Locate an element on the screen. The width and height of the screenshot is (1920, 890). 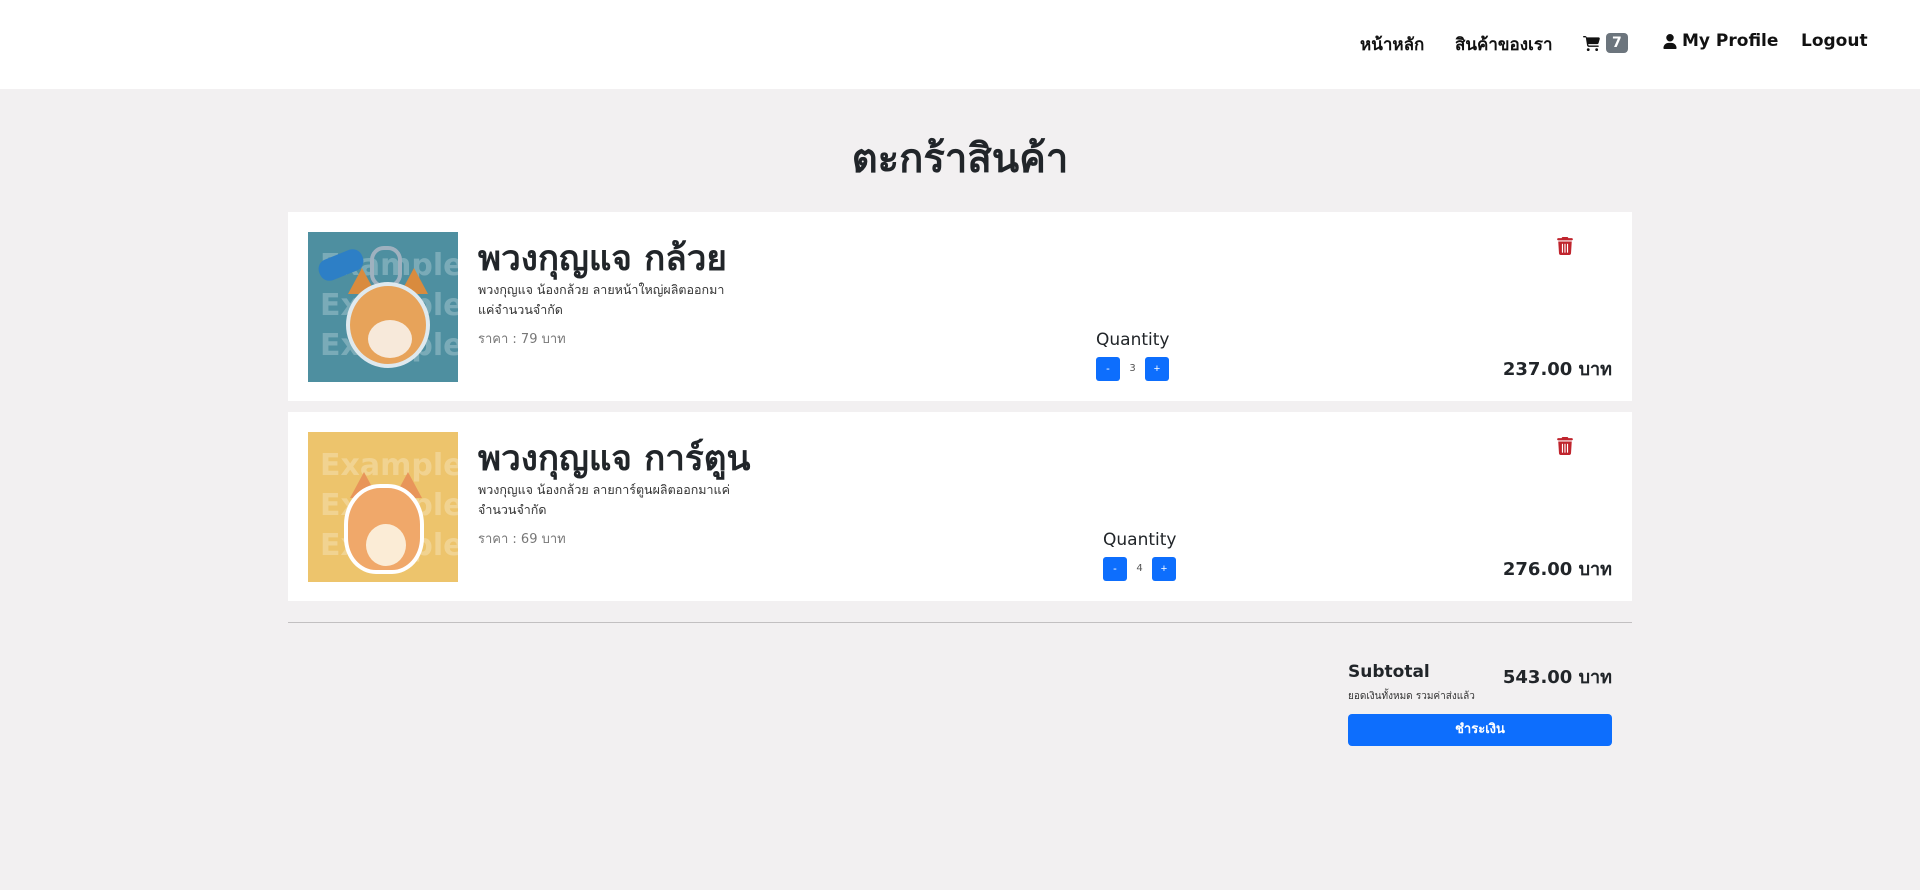
nav-profile-label: My Profile is located at coordinates (1730, 41).